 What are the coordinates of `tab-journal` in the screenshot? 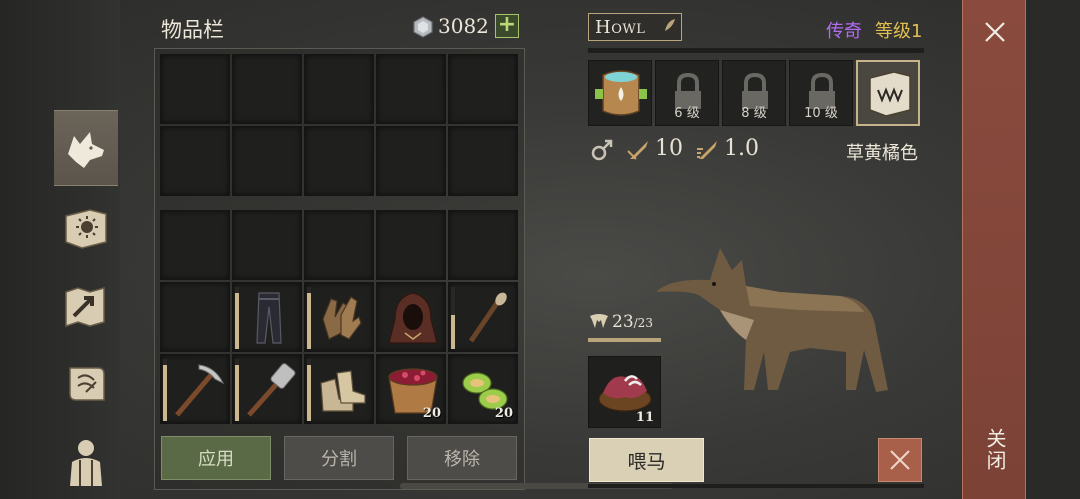 It's located at (86, 228).